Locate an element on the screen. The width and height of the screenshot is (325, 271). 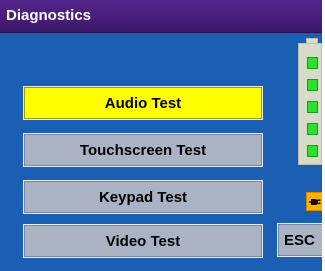
touchscreen-test-button: Touchscreen Test is located at coordinates (143, 150).